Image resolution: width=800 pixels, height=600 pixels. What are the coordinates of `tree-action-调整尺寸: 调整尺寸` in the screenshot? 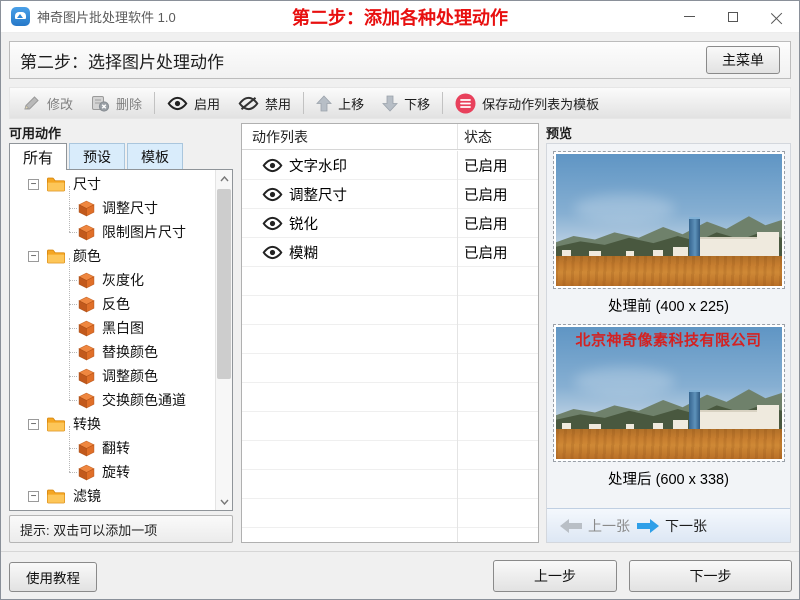 It's located at (112, 208).